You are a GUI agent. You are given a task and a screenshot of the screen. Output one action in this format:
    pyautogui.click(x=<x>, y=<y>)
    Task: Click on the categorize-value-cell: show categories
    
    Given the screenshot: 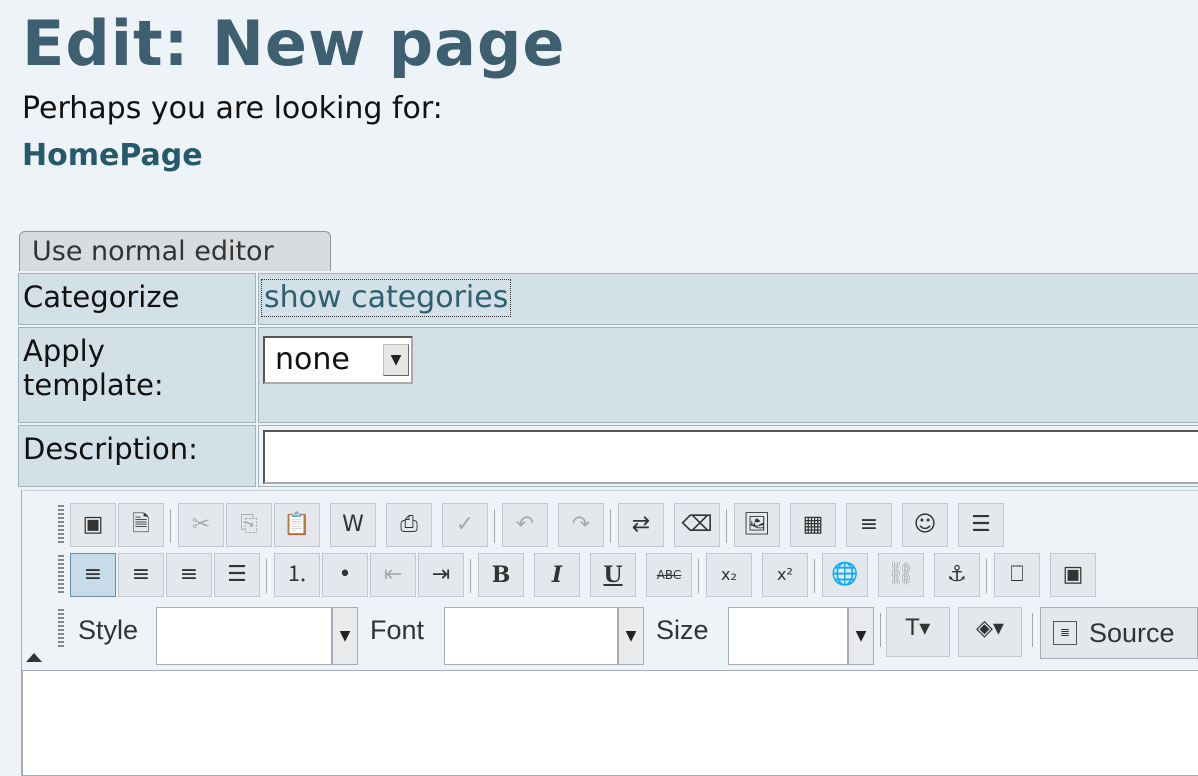 What is the action you would take?
    pyautogui.click(x=728, y=299)
    